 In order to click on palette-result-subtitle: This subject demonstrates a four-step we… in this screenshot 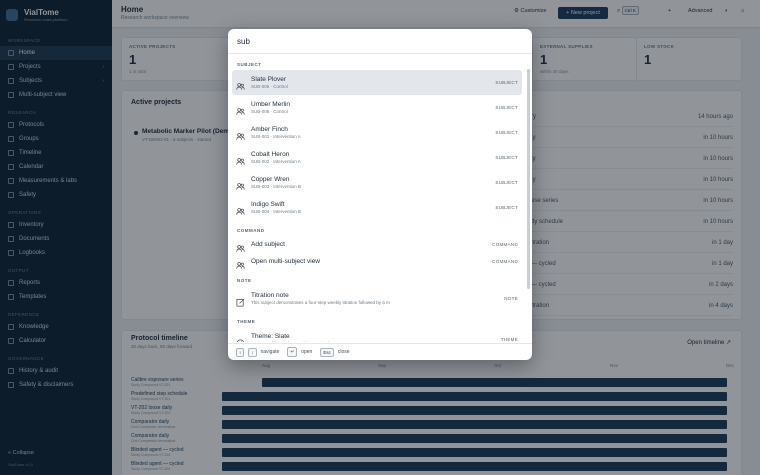, I will do `click(320, 302)`.